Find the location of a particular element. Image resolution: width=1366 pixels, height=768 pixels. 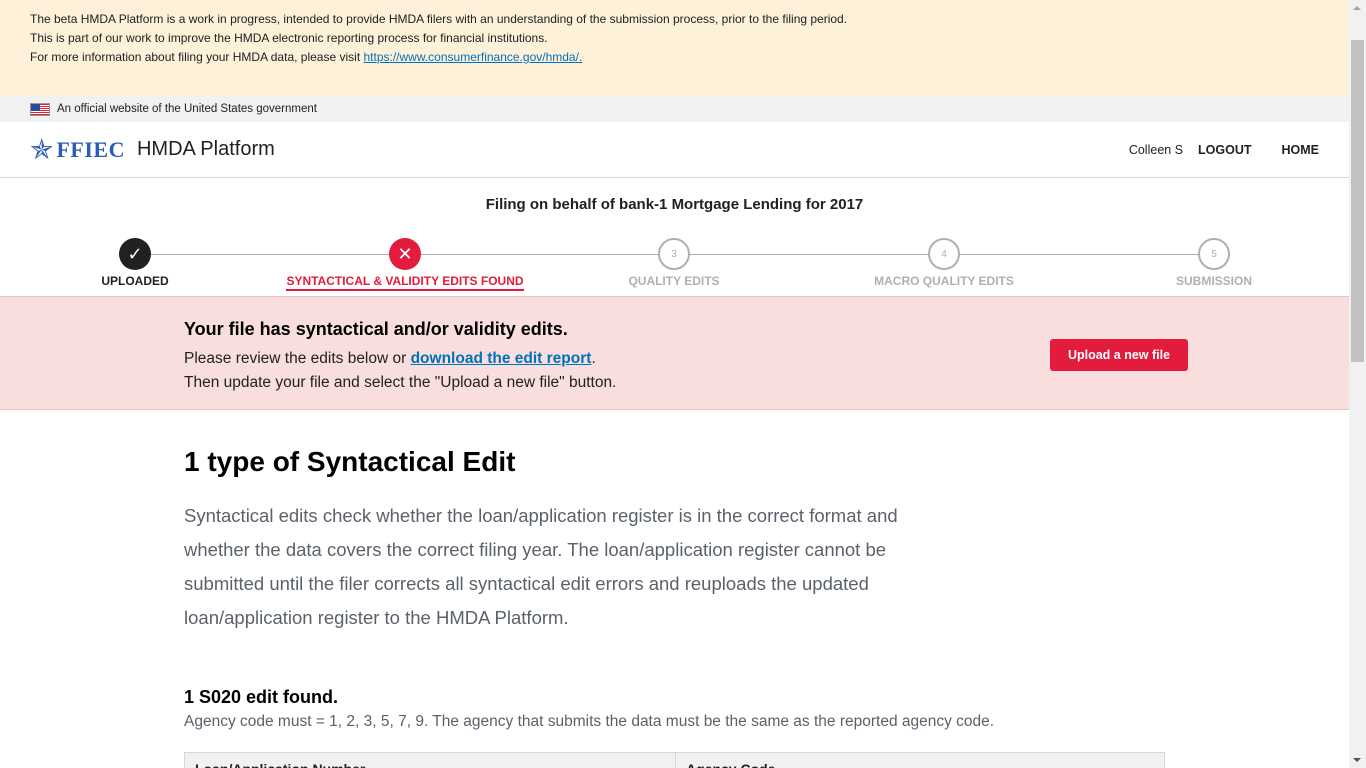

vertical-scrollbar is located at coordinates (1357, 384).